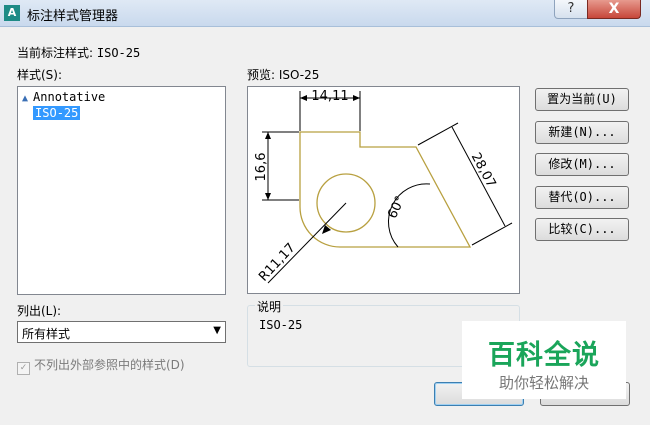  What do you see at coordinates (396, 207) in the screenshot?
I see `dim-angle-text: 60°` at bounding box center [396, 207].